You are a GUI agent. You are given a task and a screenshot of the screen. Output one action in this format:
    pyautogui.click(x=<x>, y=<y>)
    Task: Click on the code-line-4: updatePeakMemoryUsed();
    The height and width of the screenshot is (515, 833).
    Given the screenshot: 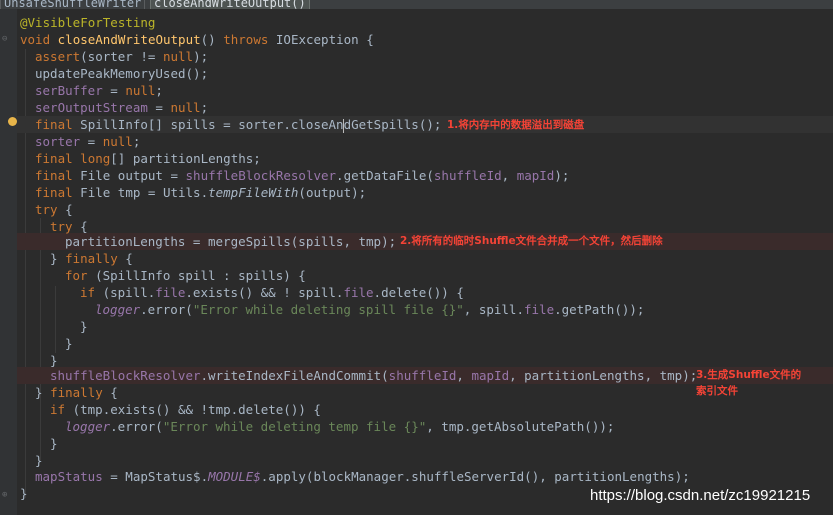 What is the action you would take?
    pyautogui.click(x=121, y=73)
    